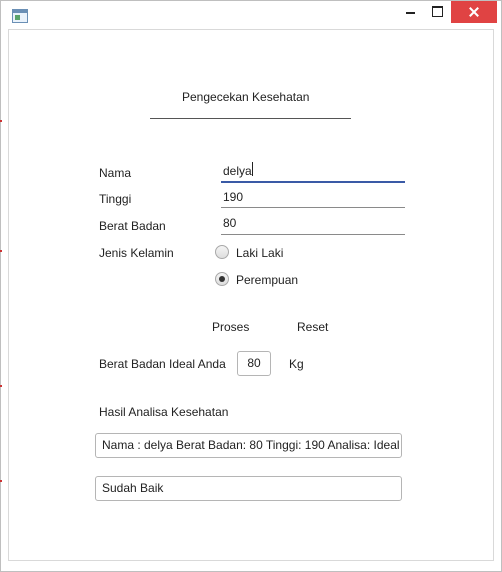 The width and height of the screenshot is (502, 572). I want to click on maximize-icon, so click(437, 11).